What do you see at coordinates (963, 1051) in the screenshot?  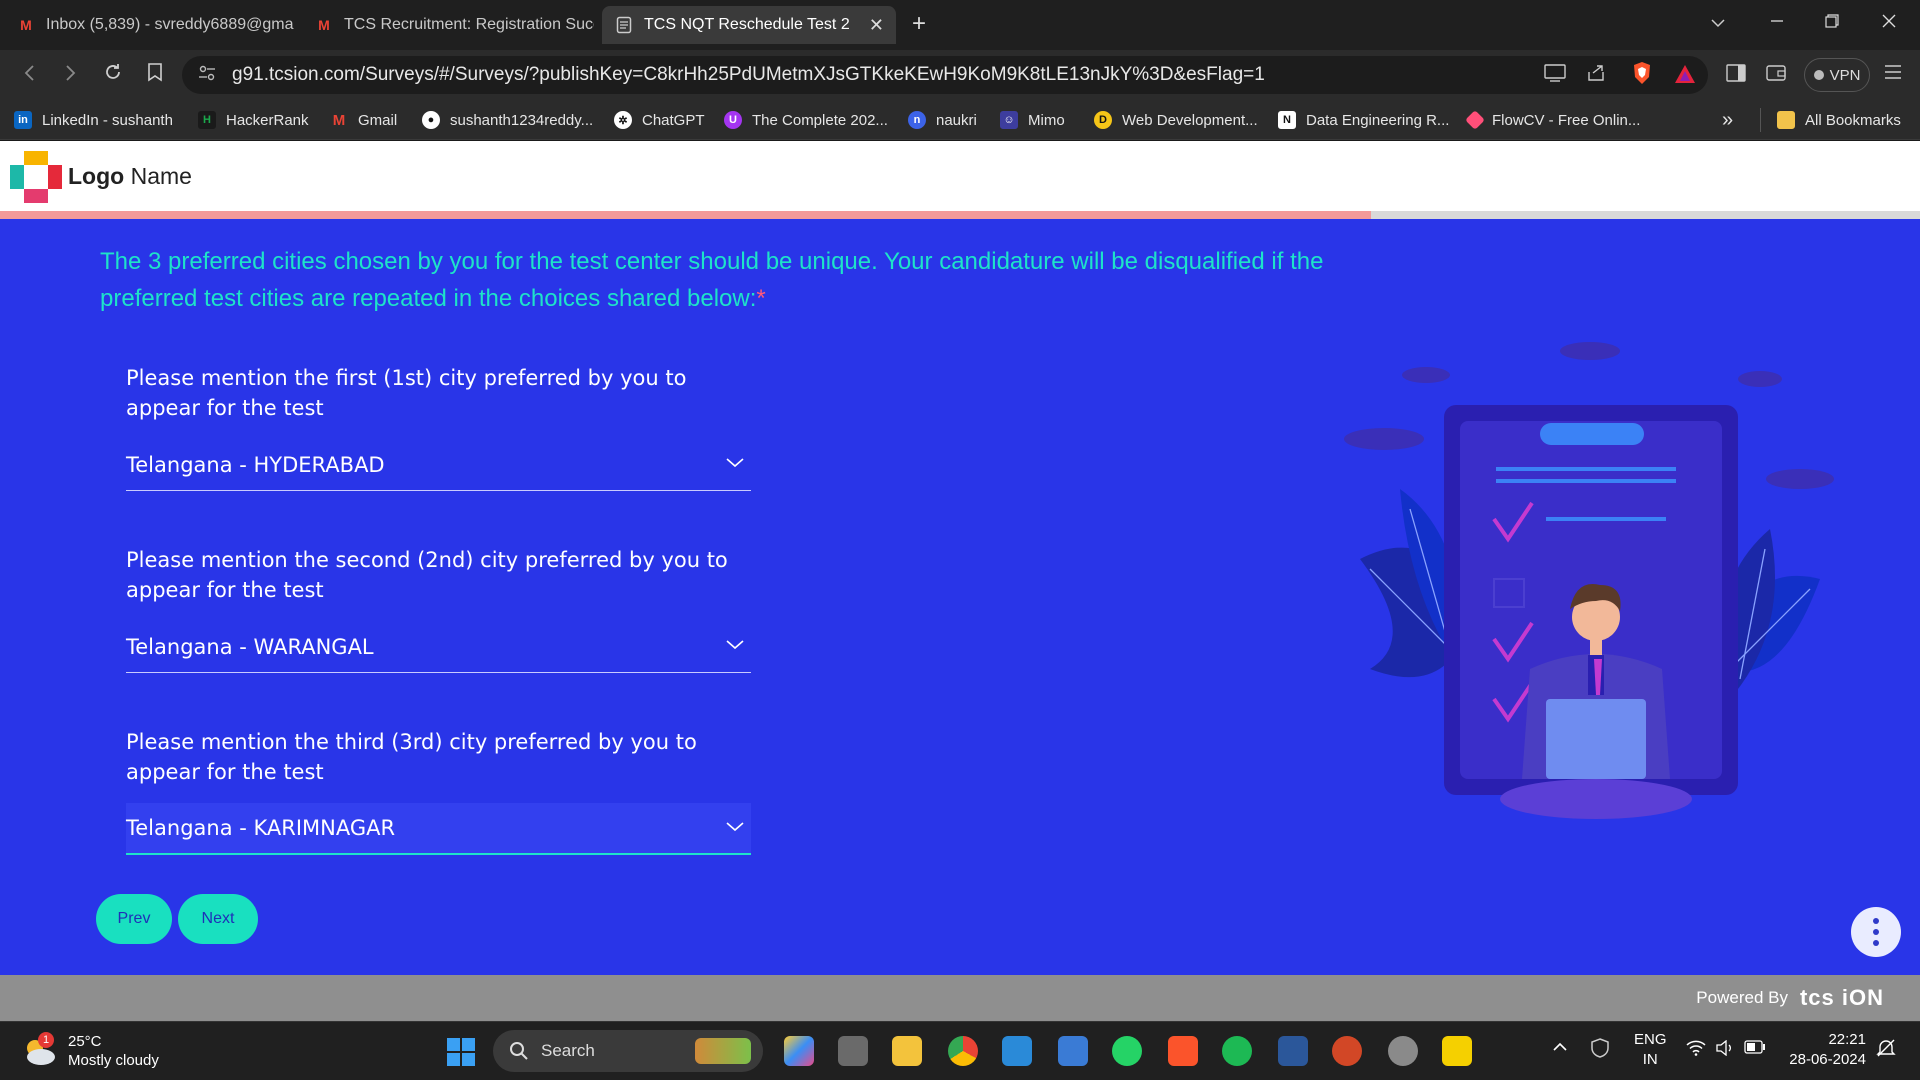 I see `chrome-icon` at bounding box center [963, 1051].